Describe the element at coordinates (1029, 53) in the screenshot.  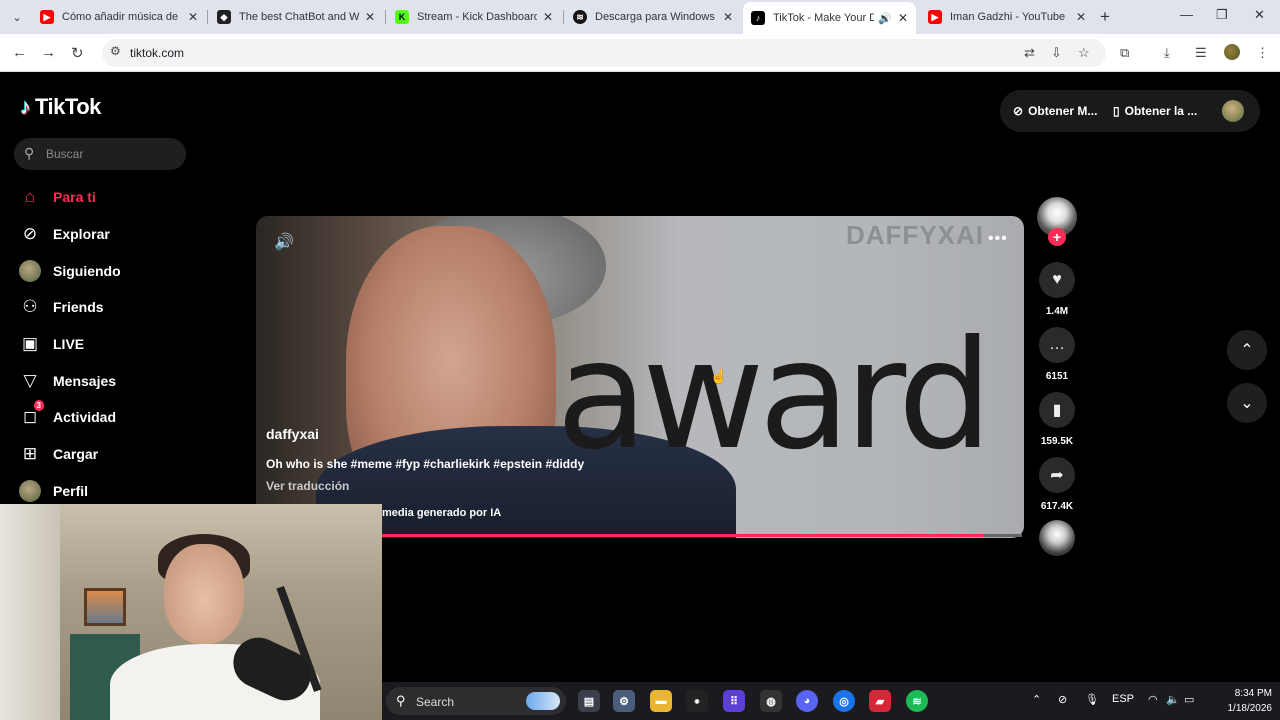
I see `translate-icon: ⇄` at that location.